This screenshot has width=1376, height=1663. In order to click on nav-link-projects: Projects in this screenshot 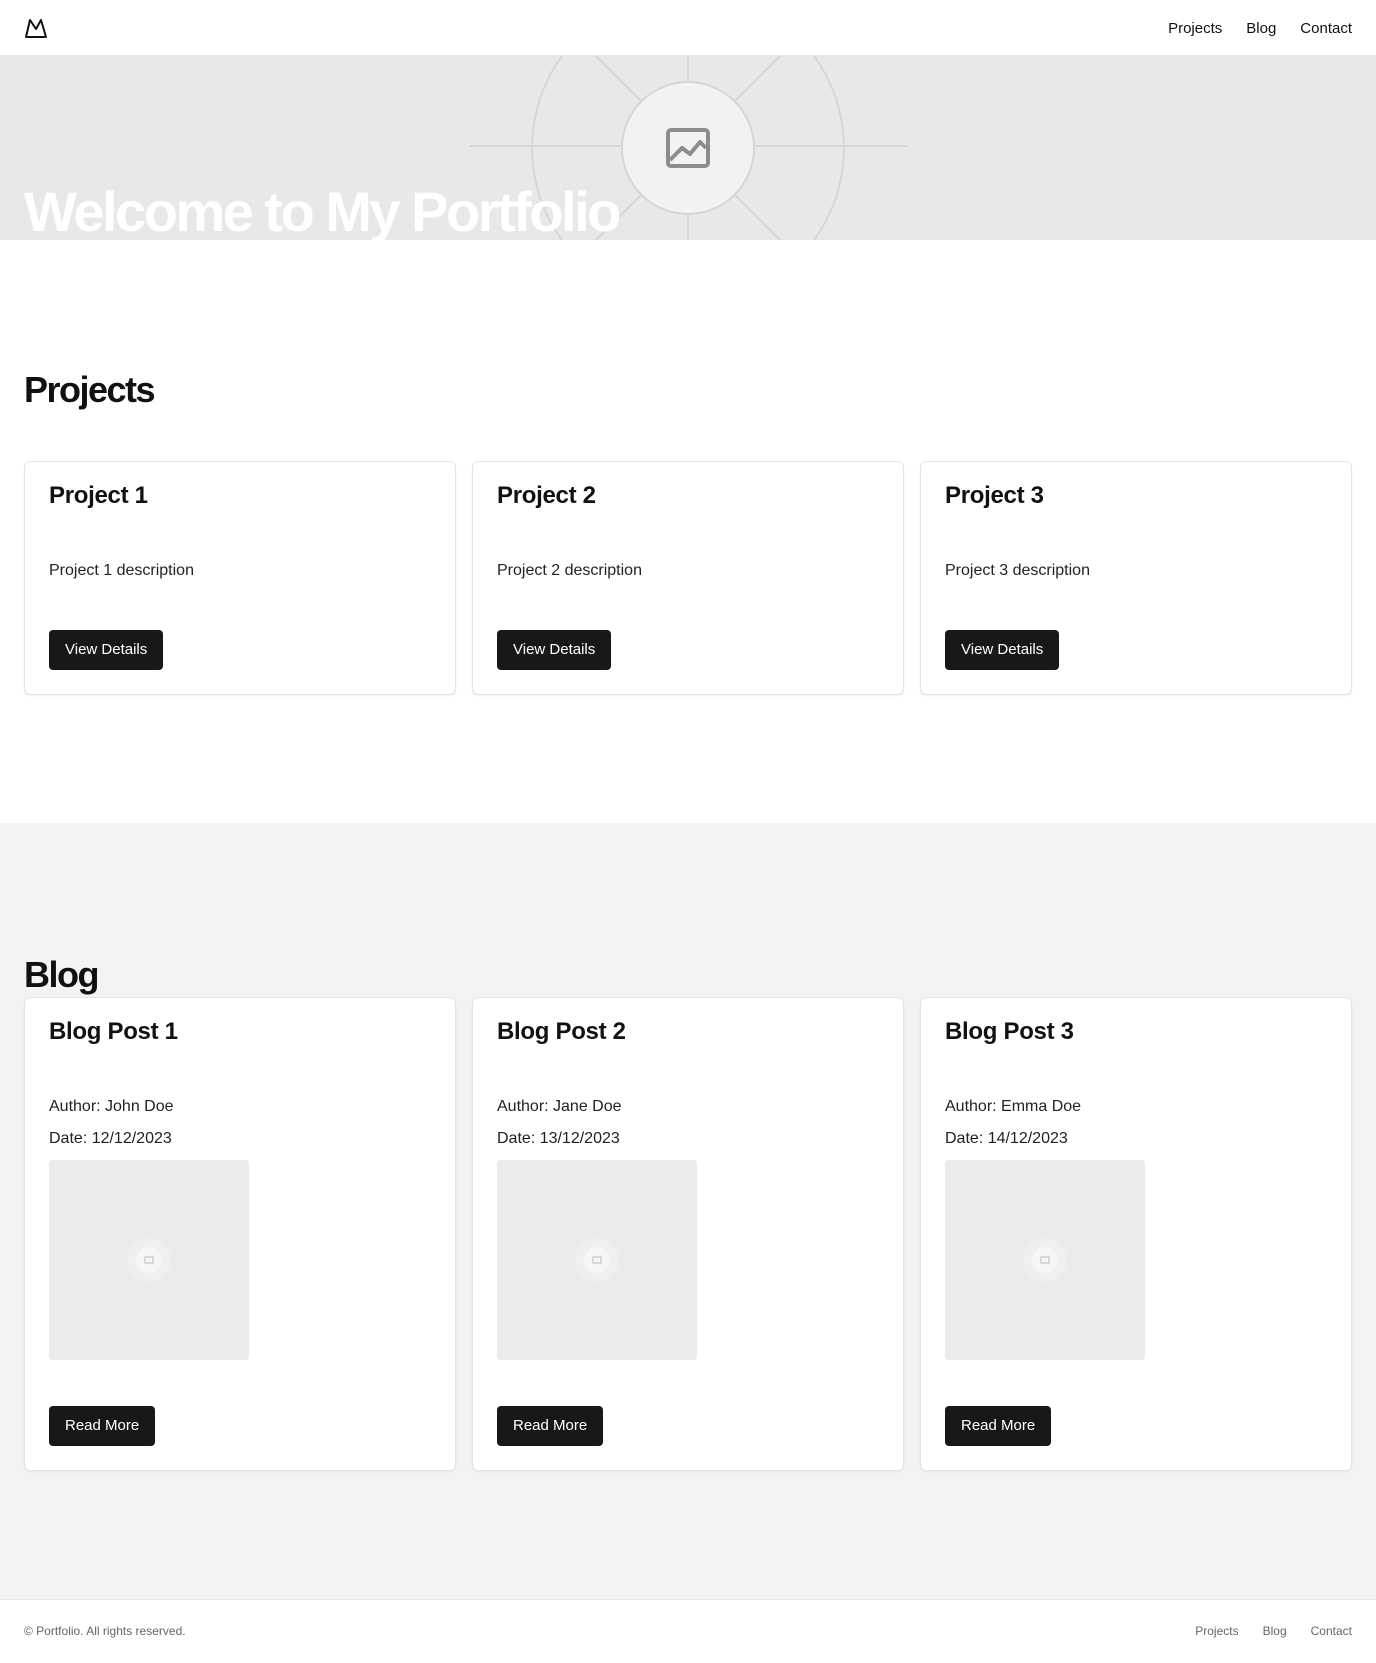, I will do `click(1195, 28)`.